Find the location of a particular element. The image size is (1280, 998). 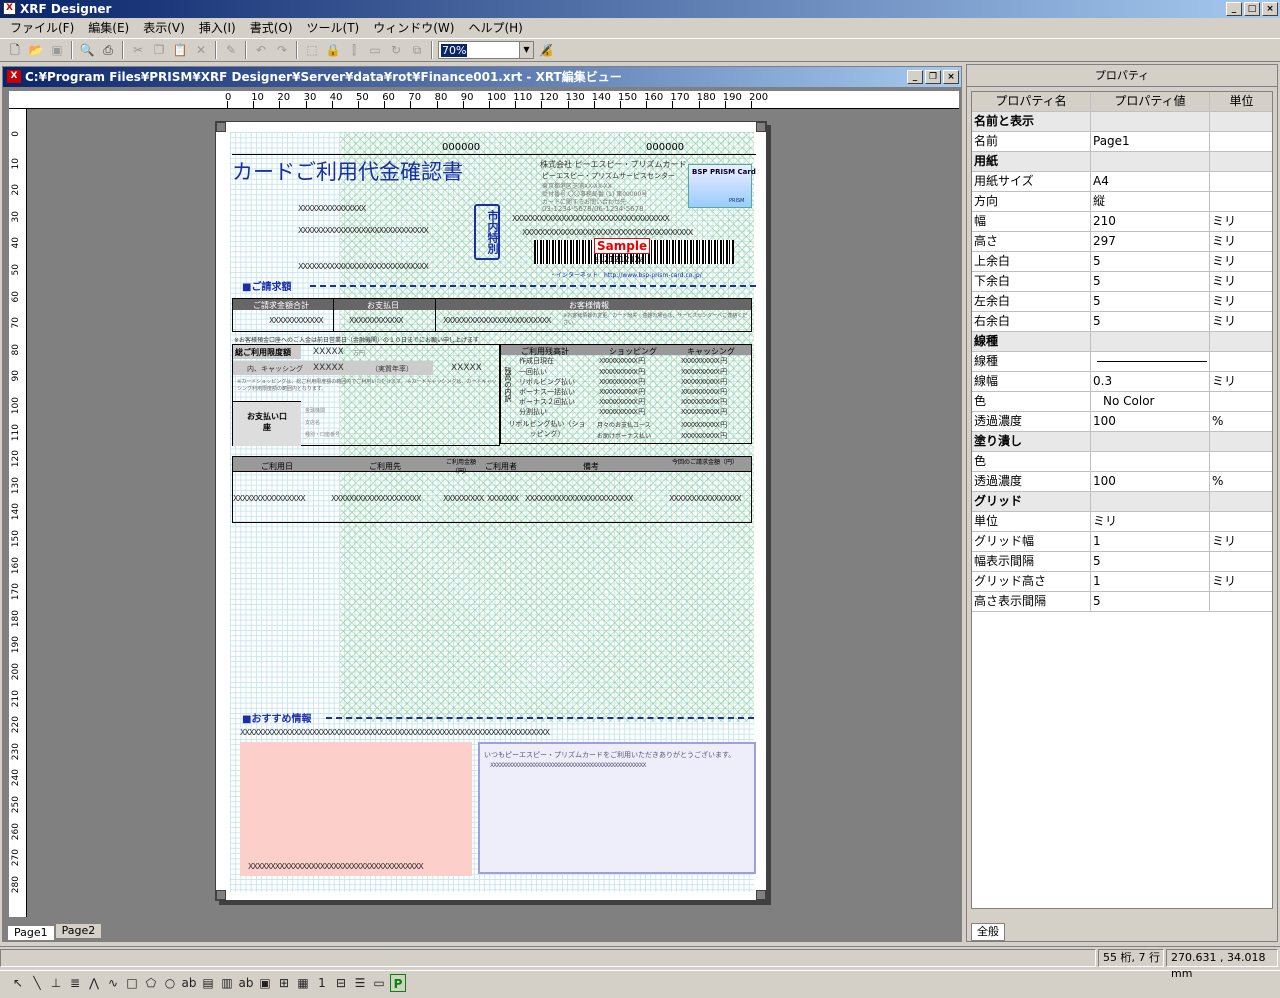

property-cell: 0.3 is located at coordinates (1150, 381).